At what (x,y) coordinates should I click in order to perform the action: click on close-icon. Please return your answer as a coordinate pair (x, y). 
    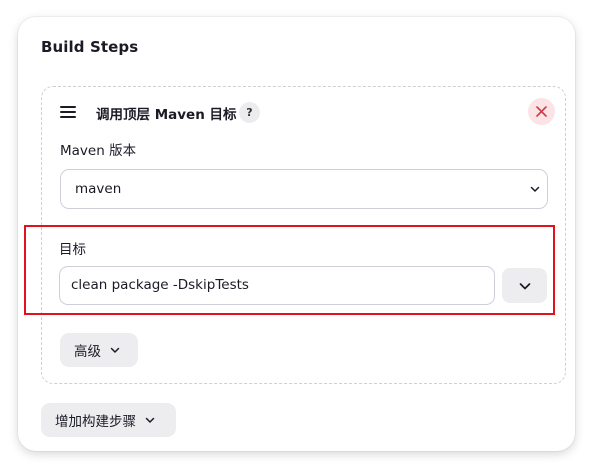
    Looking at the image, I should click on (541, 111).